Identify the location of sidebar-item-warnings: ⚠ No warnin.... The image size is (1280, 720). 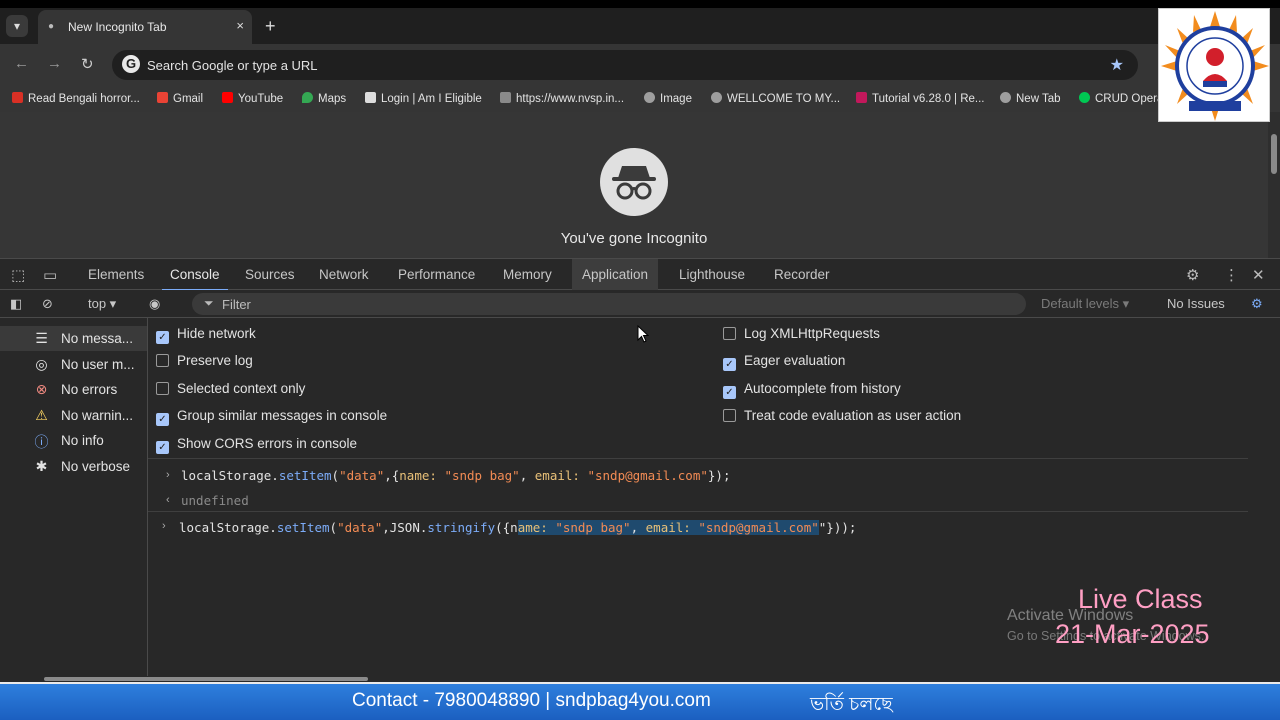
(73, 415).